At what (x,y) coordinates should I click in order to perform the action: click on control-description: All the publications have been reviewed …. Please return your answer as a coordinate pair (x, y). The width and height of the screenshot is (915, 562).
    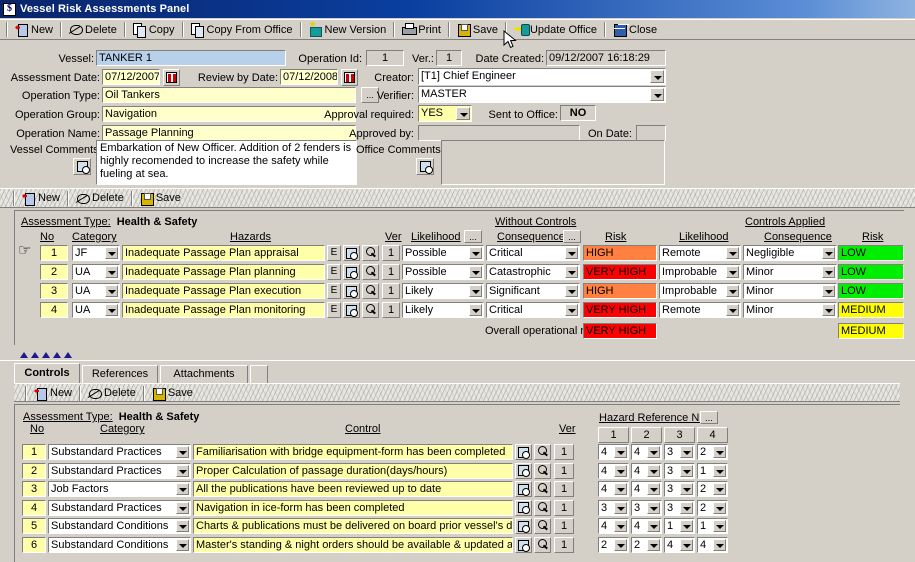
    Looking at the image, I should click on (353, 489).